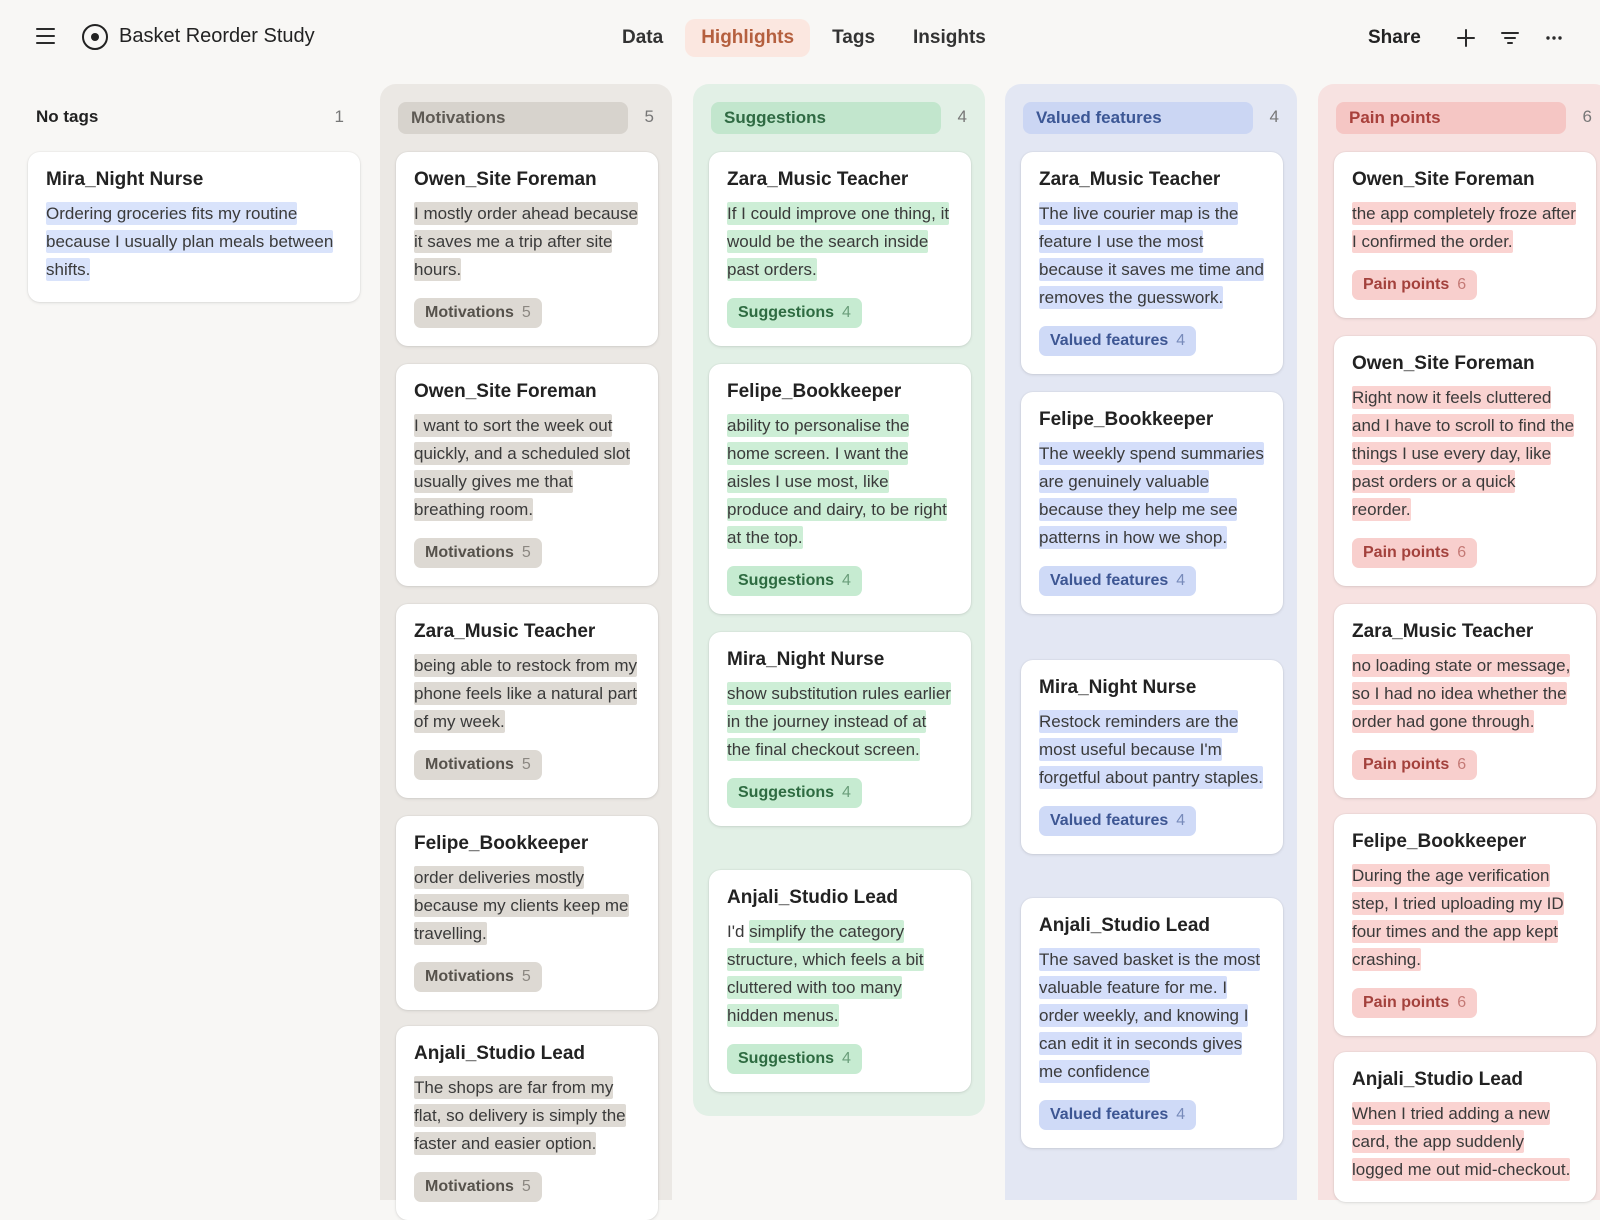 This screenshot has height=1220, width=1600. I want to click on tag-count: 6, so click(1462, 1002).